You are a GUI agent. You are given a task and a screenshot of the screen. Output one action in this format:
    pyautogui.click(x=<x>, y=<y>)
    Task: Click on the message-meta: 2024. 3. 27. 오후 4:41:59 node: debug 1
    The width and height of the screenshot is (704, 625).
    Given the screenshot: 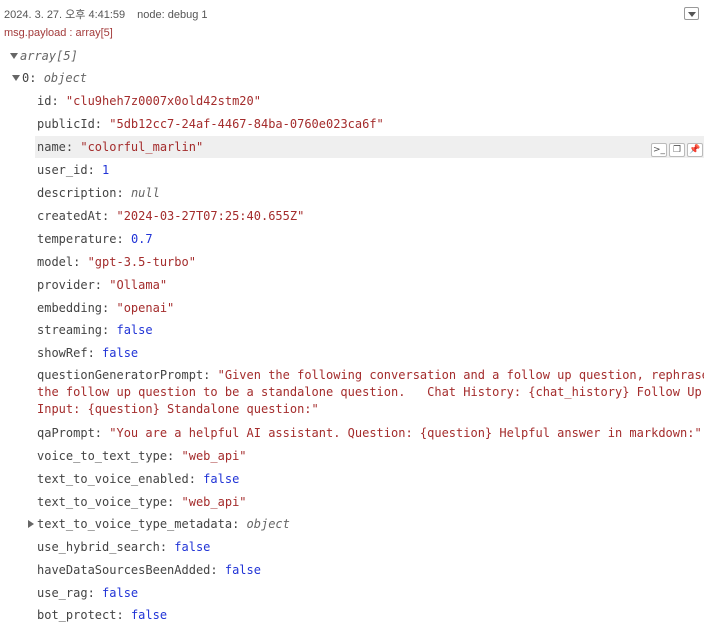 What is the action you would take?
    pyautogui.click(x=106, y=14)
    